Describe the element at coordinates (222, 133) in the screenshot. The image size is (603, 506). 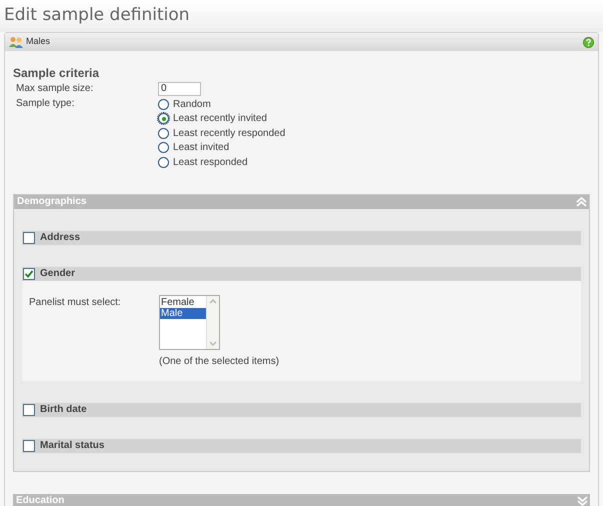
I see `radio-option: Least recently responded` at that location.